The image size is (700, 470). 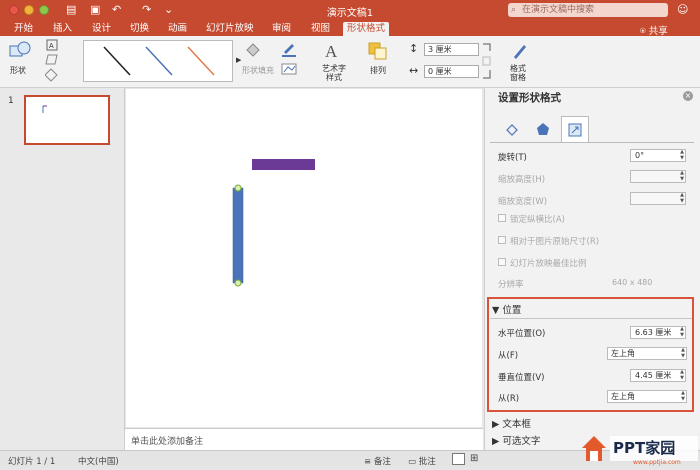 I want to click on format-pane-label: 格式 窗格, so click(x=518, y=73).